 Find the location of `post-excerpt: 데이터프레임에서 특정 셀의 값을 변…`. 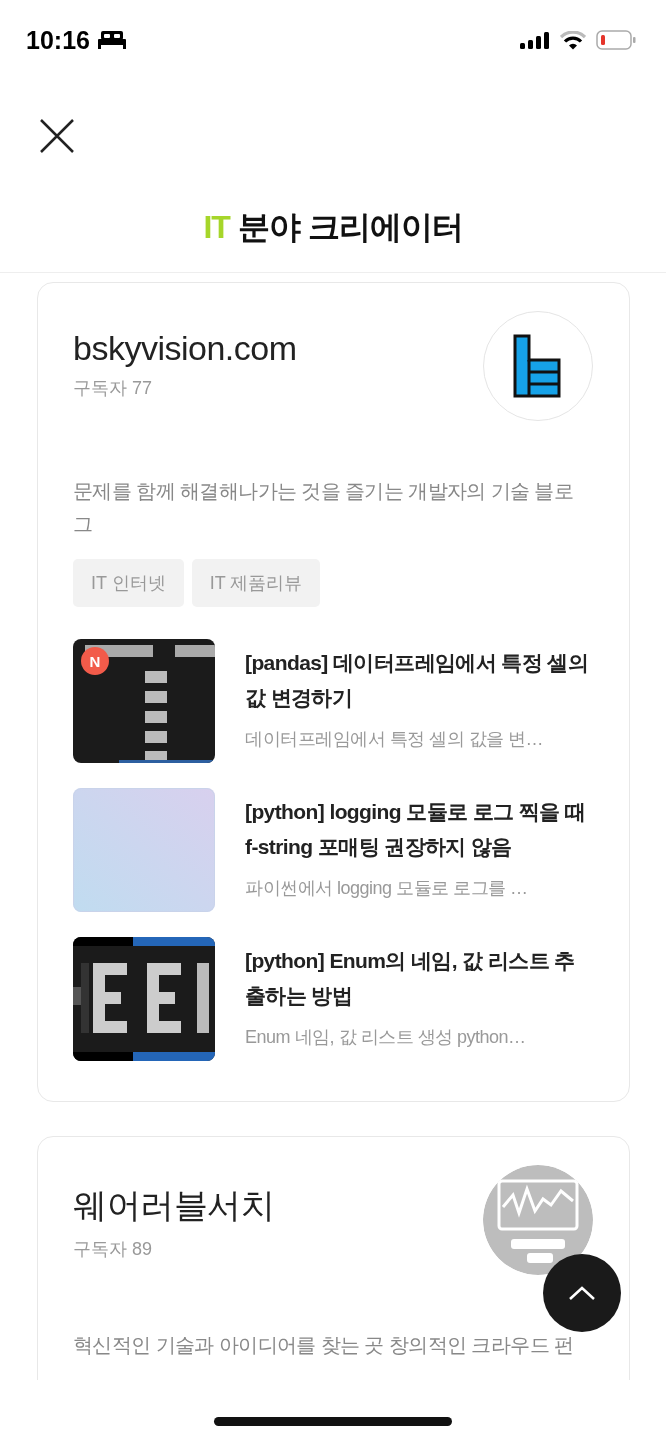

post-excerpt: 데이터프레임에서 특정 셀의 값을 변… is located at coordinates (394, 739).